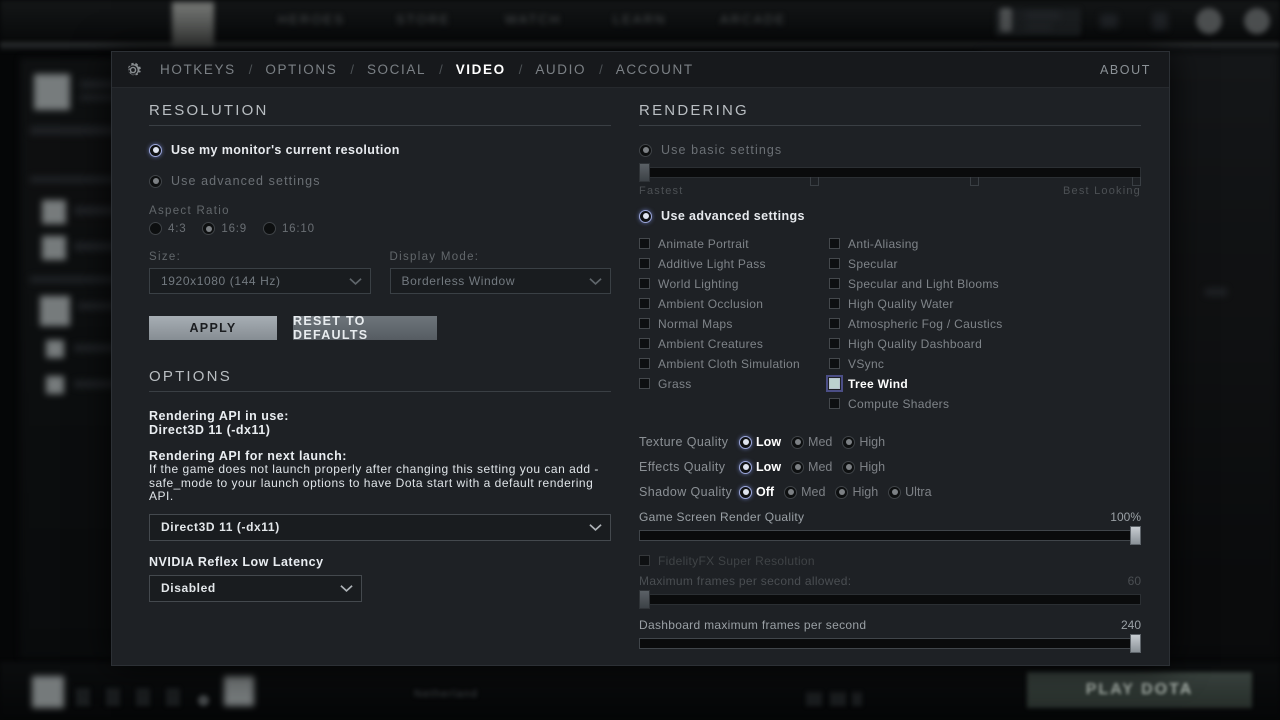 This screenshot has height=720, width=1280. What do you see at coordinates (365, 328) in the screenshot?
I see `reset-to-defaults-button: RESET TO DEFAULTS` at bounding box center [365, 328].